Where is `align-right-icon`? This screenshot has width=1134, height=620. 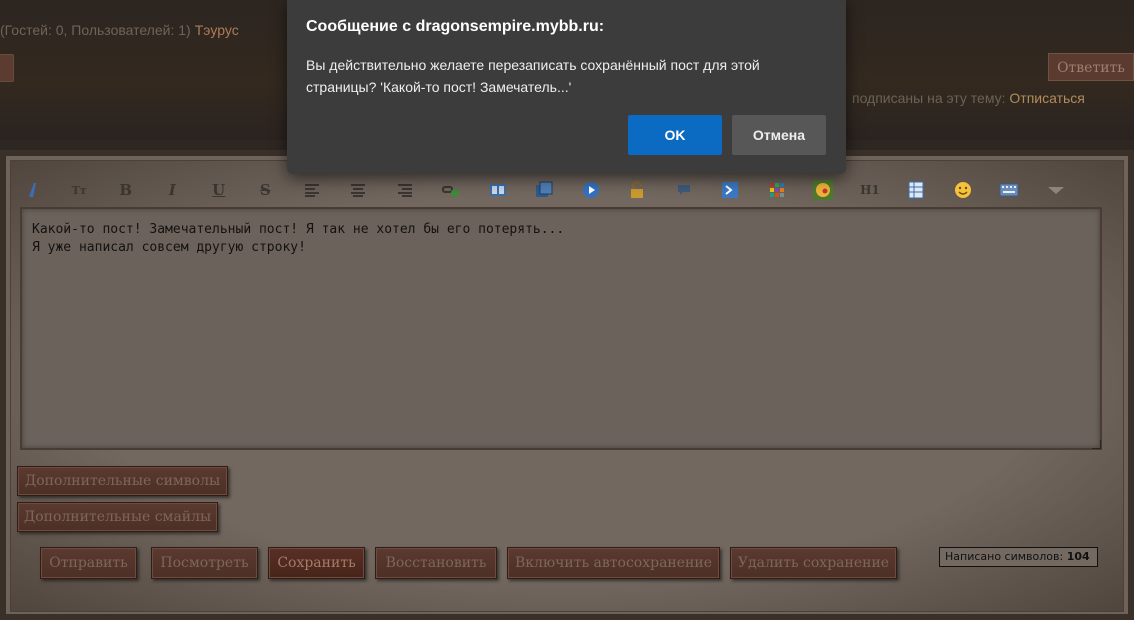 align-right-icon is located at coordinates (404, 190).